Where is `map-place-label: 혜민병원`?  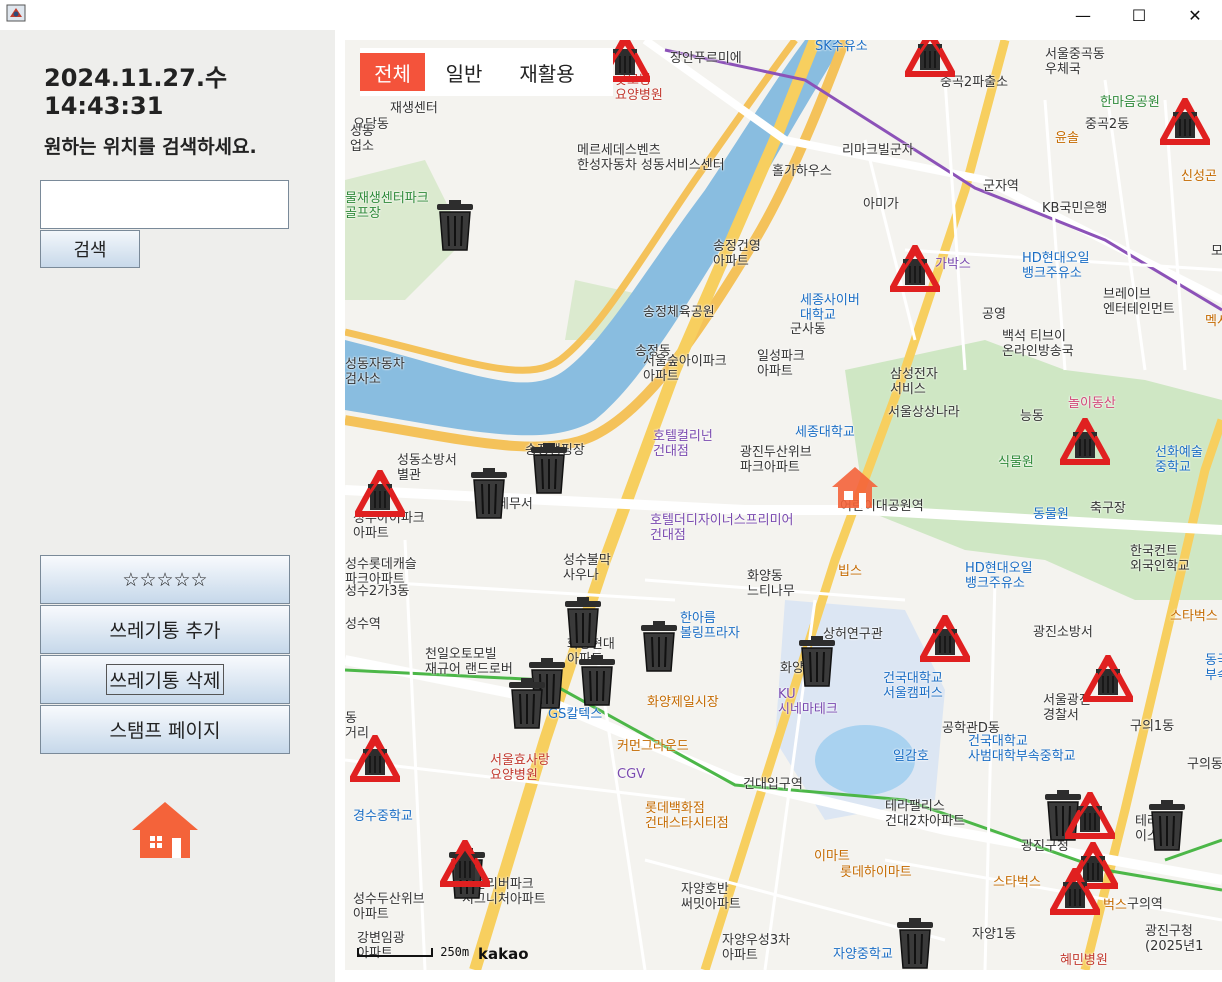
map-place-label: 혜민병원 is located at coordinates (1084, 961).